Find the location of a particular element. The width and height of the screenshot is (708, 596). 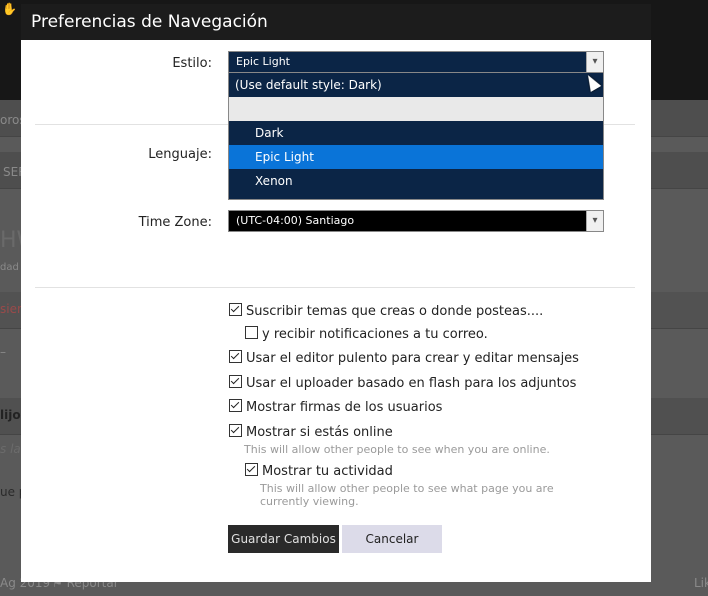

subscribe-checkbox is located at coordinates (235, 309).